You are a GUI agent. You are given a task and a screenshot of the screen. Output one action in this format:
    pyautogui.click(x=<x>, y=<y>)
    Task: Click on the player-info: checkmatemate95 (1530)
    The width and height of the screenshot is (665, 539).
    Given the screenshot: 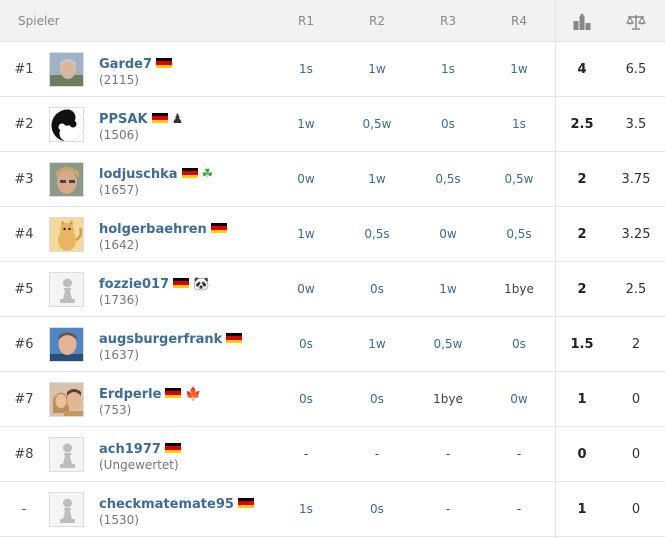 What is the action you would take?
    pyautogui.click(x=176, y=511)
    